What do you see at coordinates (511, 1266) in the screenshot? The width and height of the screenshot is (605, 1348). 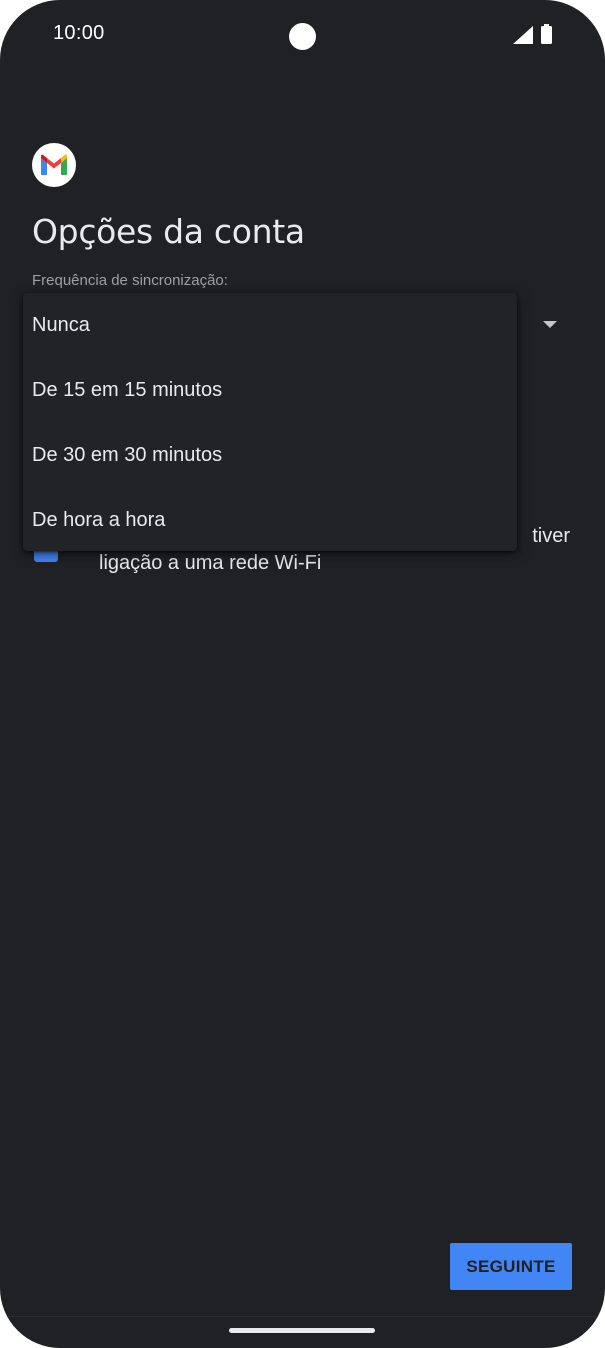 I see `next-button: SEGUINTE` at bounding box center [511, 1266].